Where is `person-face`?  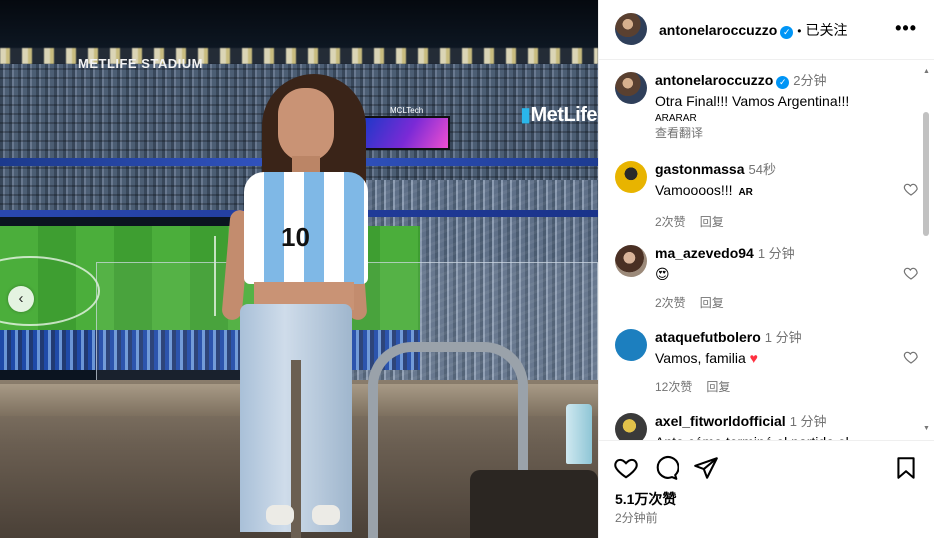 person-face is located at coordinates (306, 125).